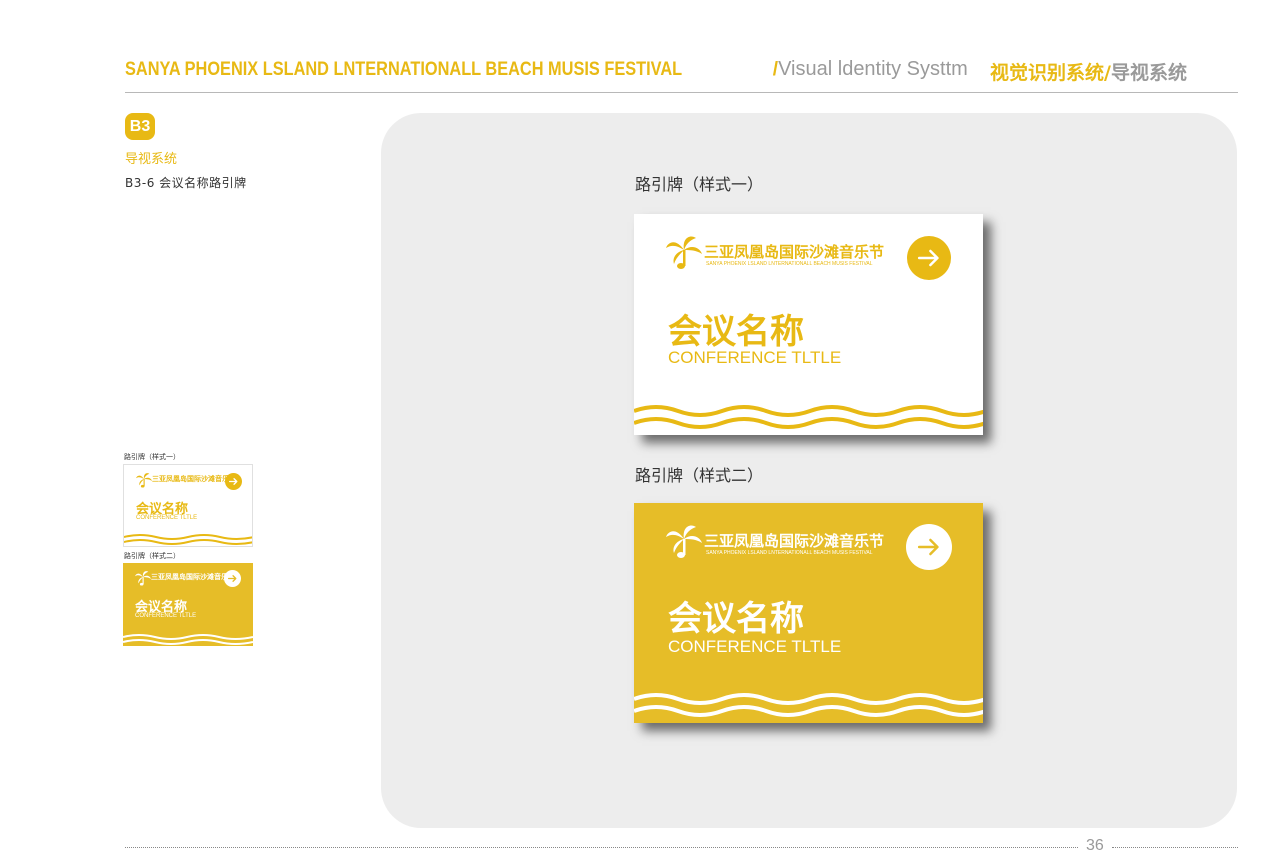 This screenshot has width=1280, height=867. I want to click on sign-caption-1: 路引牌（样式一）, so click(699, 184).